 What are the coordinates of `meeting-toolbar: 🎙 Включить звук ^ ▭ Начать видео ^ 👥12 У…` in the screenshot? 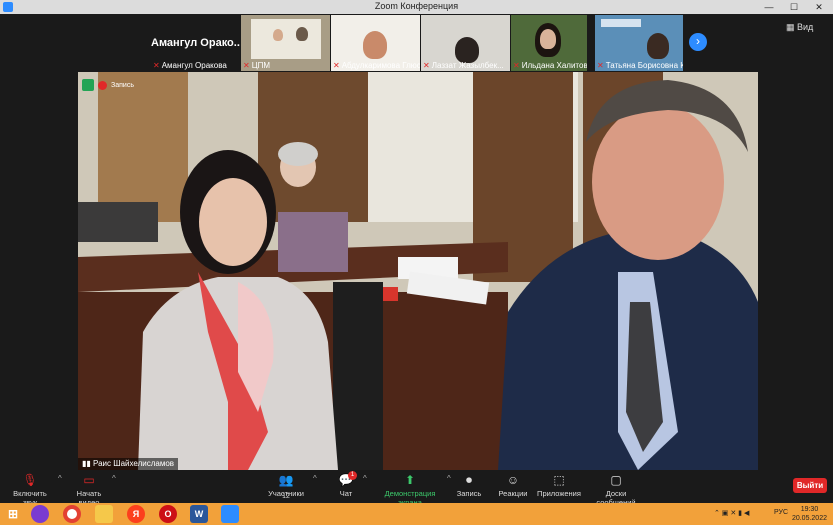 It's located at (416, 488).